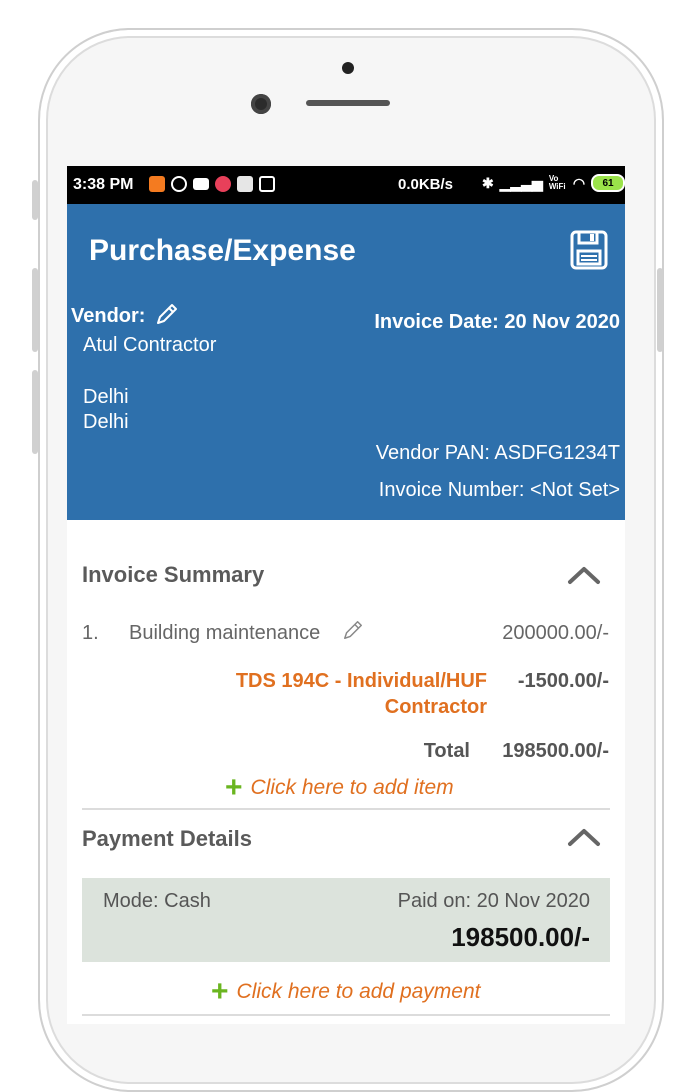 This screenshot has width=697, height=1092. What do you see at coordinates (493, 901) in the screenshot?
I see `payment-date: Paid on: 20 Nov 2020` at bounding box center [493, 901].